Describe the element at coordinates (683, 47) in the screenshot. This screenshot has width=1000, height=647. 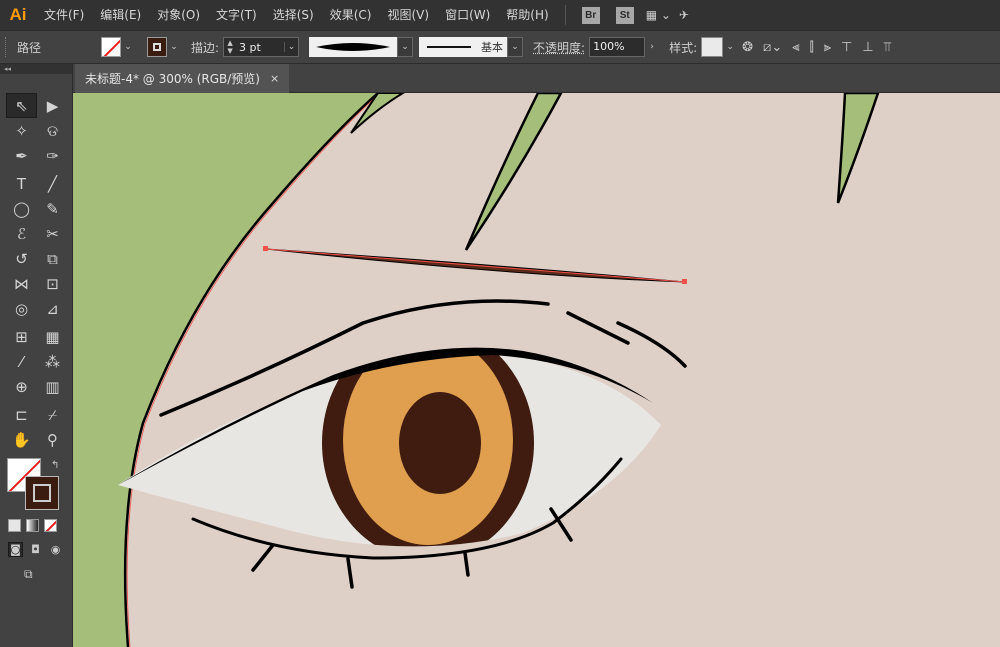
I see `style-label: 样式:` at that location.